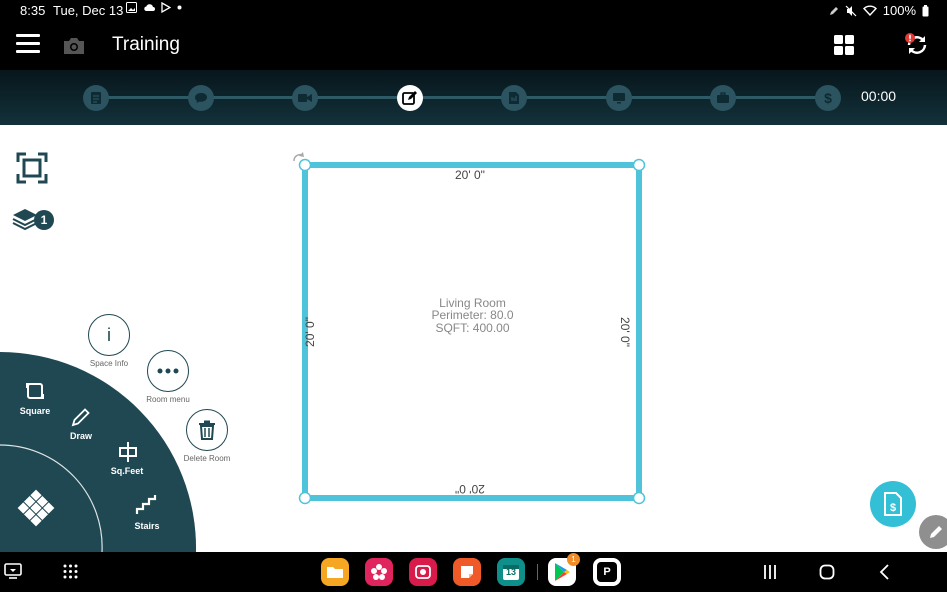  I want to click on room-menu-button, so click(168, 371).